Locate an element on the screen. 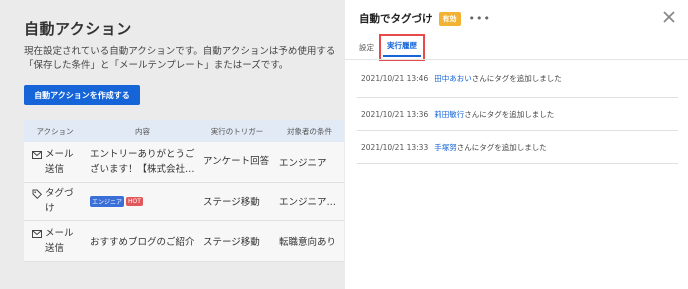 Image resolution: width=688 pixels, height=289 pixels. list-item: 2021/10/21 13:33 手塚努 さんにタグを追加しました is located at coordinates (517, 147).